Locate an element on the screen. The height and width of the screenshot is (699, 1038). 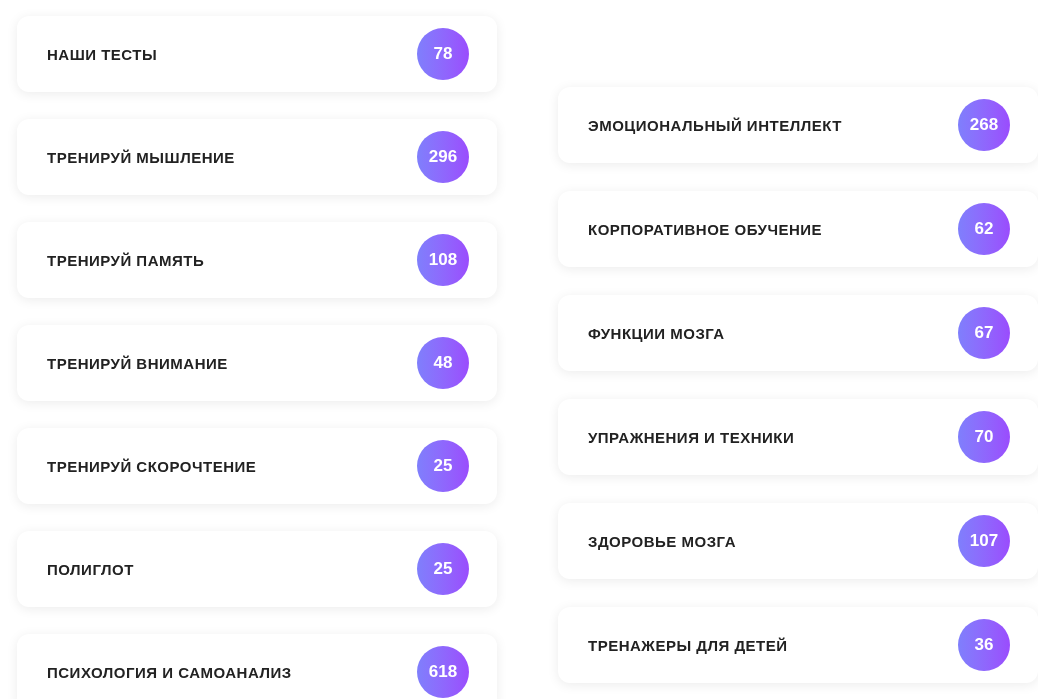
category-link: ПСИХОЛОГИЯ И САМОАНАЛИЗ 618 is located at coordinates (257, 666).